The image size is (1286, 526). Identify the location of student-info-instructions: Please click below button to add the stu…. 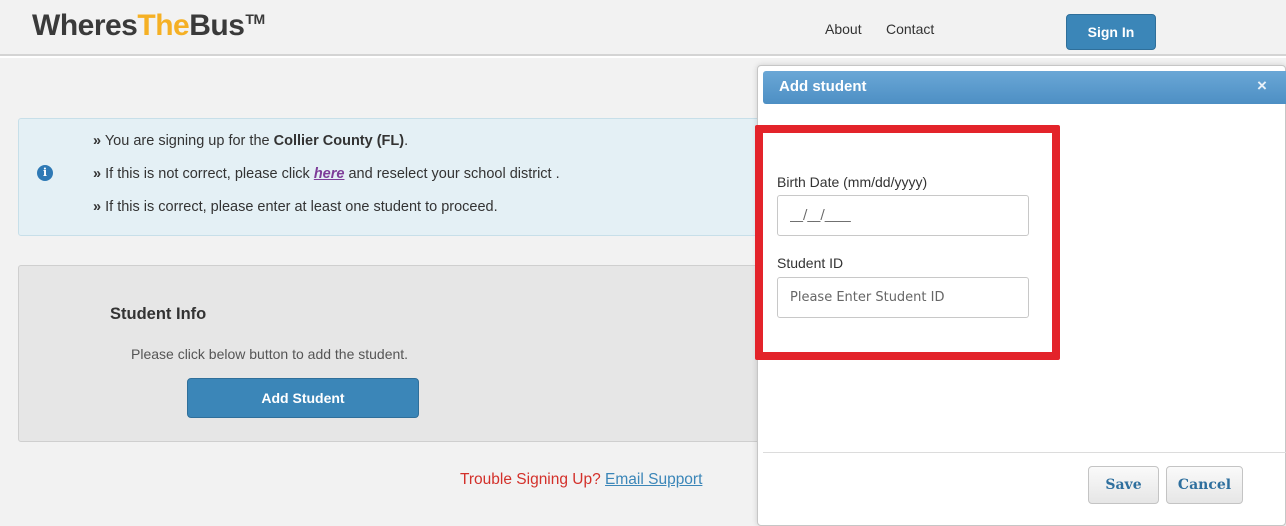
(270, 354).